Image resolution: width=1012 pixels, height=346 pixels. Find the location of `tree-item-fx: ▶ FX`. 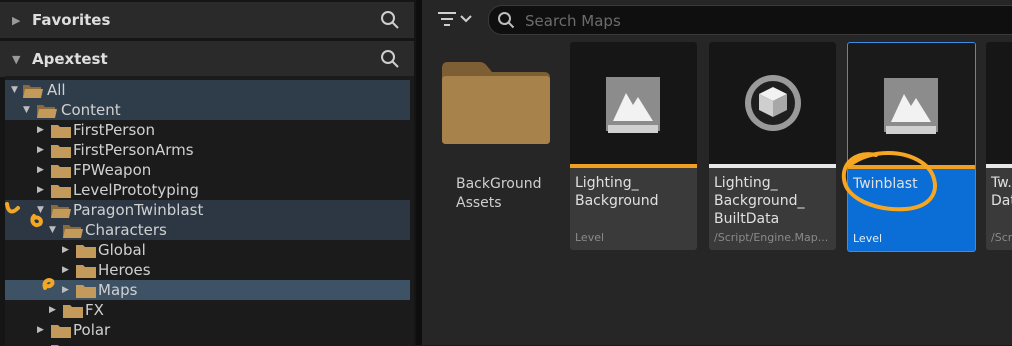

tree-item-fx: ▶ FX is located at coordinates (207, 310).